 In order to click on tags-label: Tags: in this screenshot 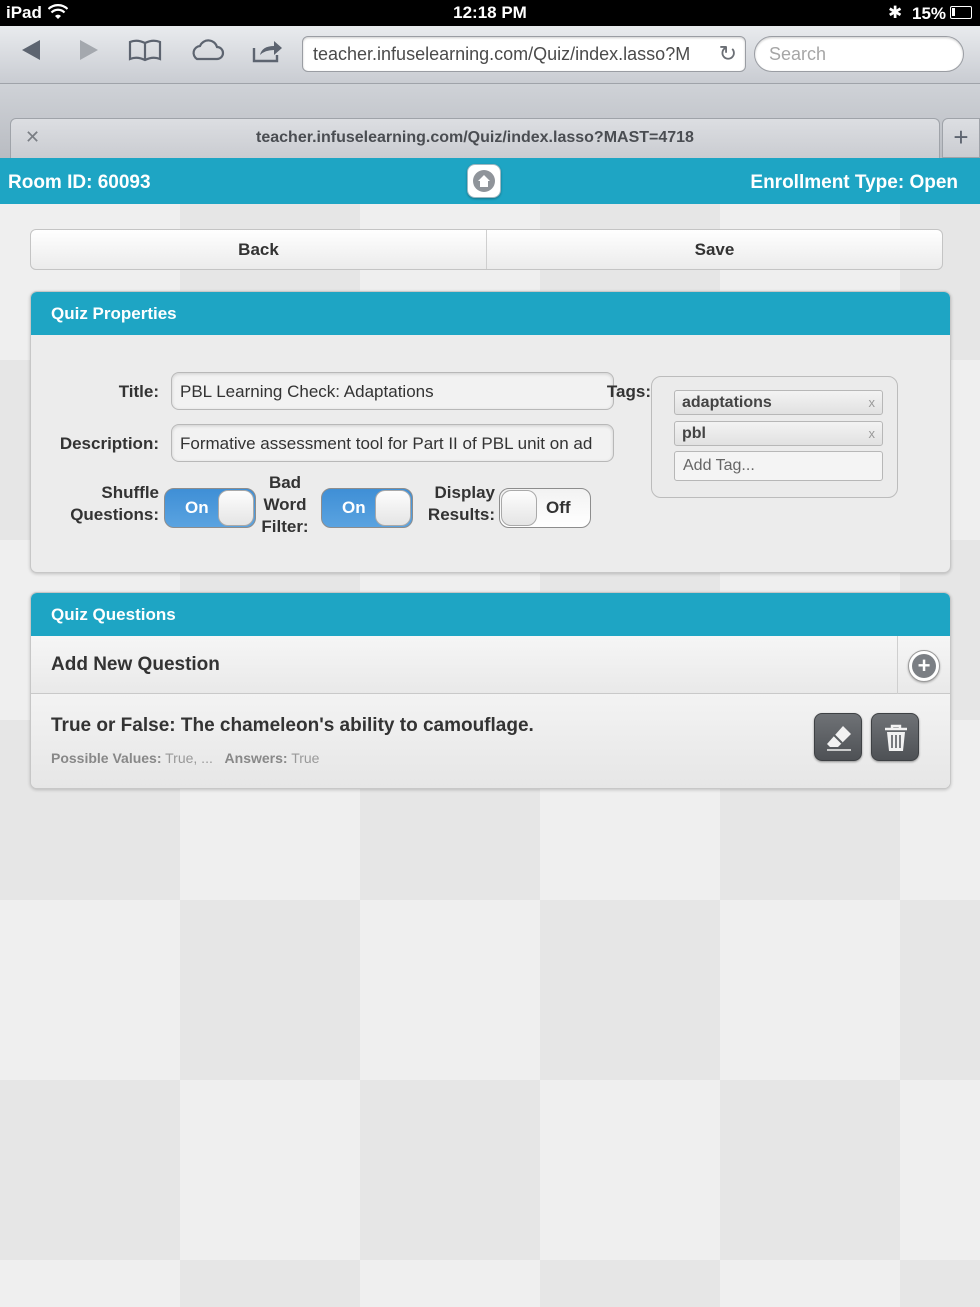, I will do `click(628, 391)`.